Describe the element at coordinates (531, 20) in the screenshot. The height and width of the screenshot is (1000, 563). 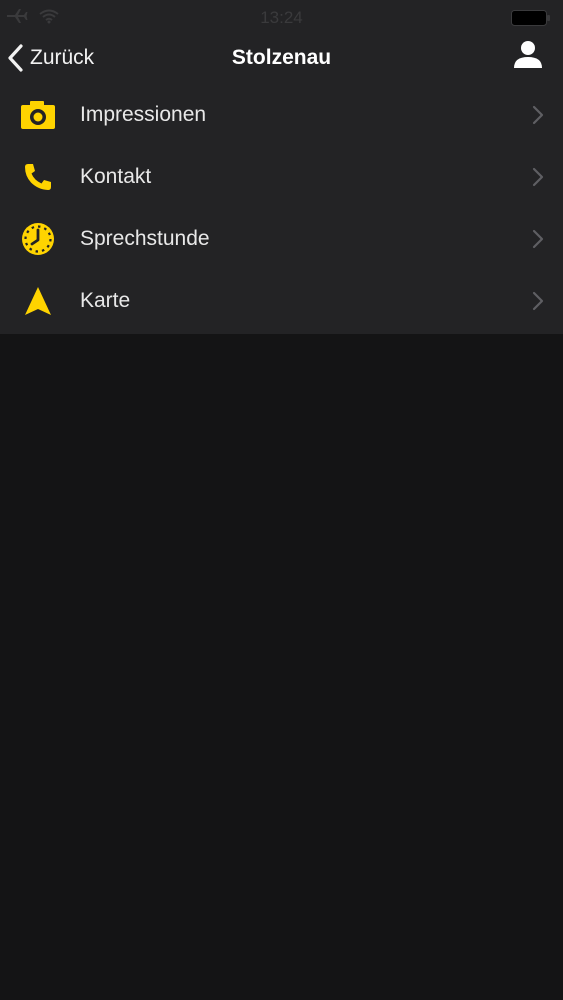
I see `battery-icon` at that location.